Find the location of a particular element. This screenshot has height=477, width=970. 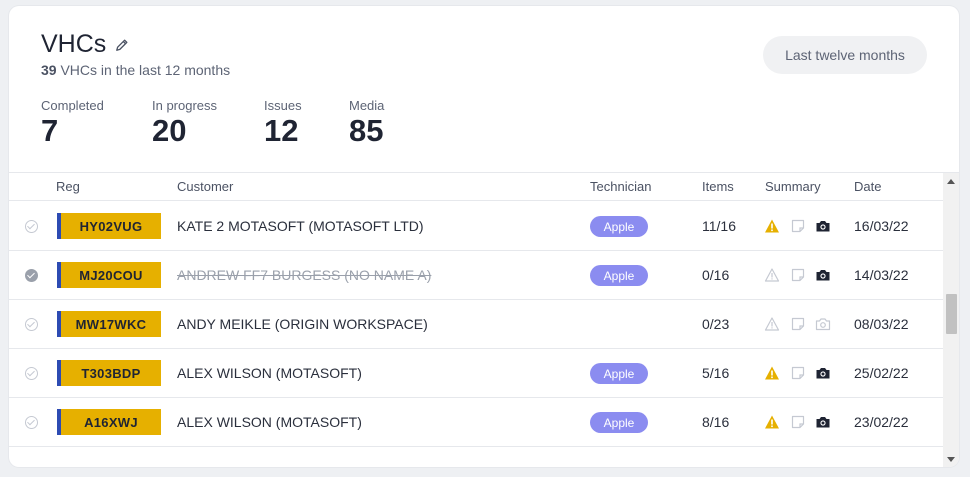

stat-value: 12 is located at coordinates (281, 130).